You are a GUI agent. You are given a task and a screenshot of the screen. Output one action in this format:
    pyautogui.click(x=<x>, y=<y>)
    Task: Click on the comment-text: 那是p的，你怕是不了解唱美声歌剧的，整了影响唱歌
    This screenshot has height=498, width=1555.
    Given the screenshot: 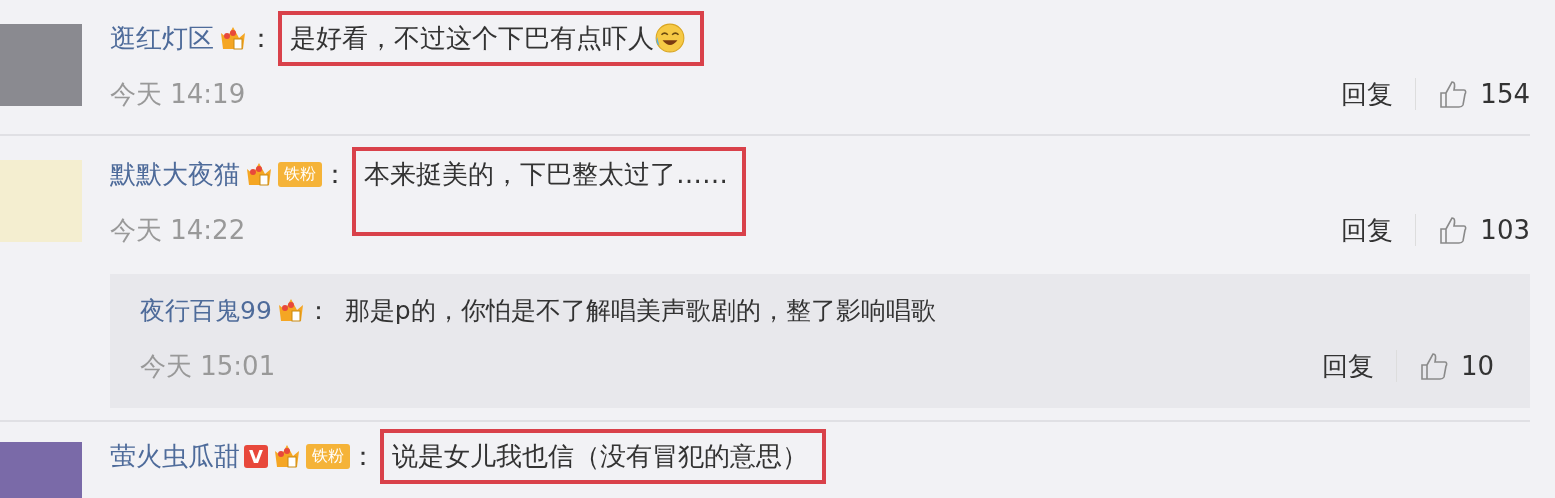 What is the action you would take?
    pyautogui.click(x=640, y=310)
    